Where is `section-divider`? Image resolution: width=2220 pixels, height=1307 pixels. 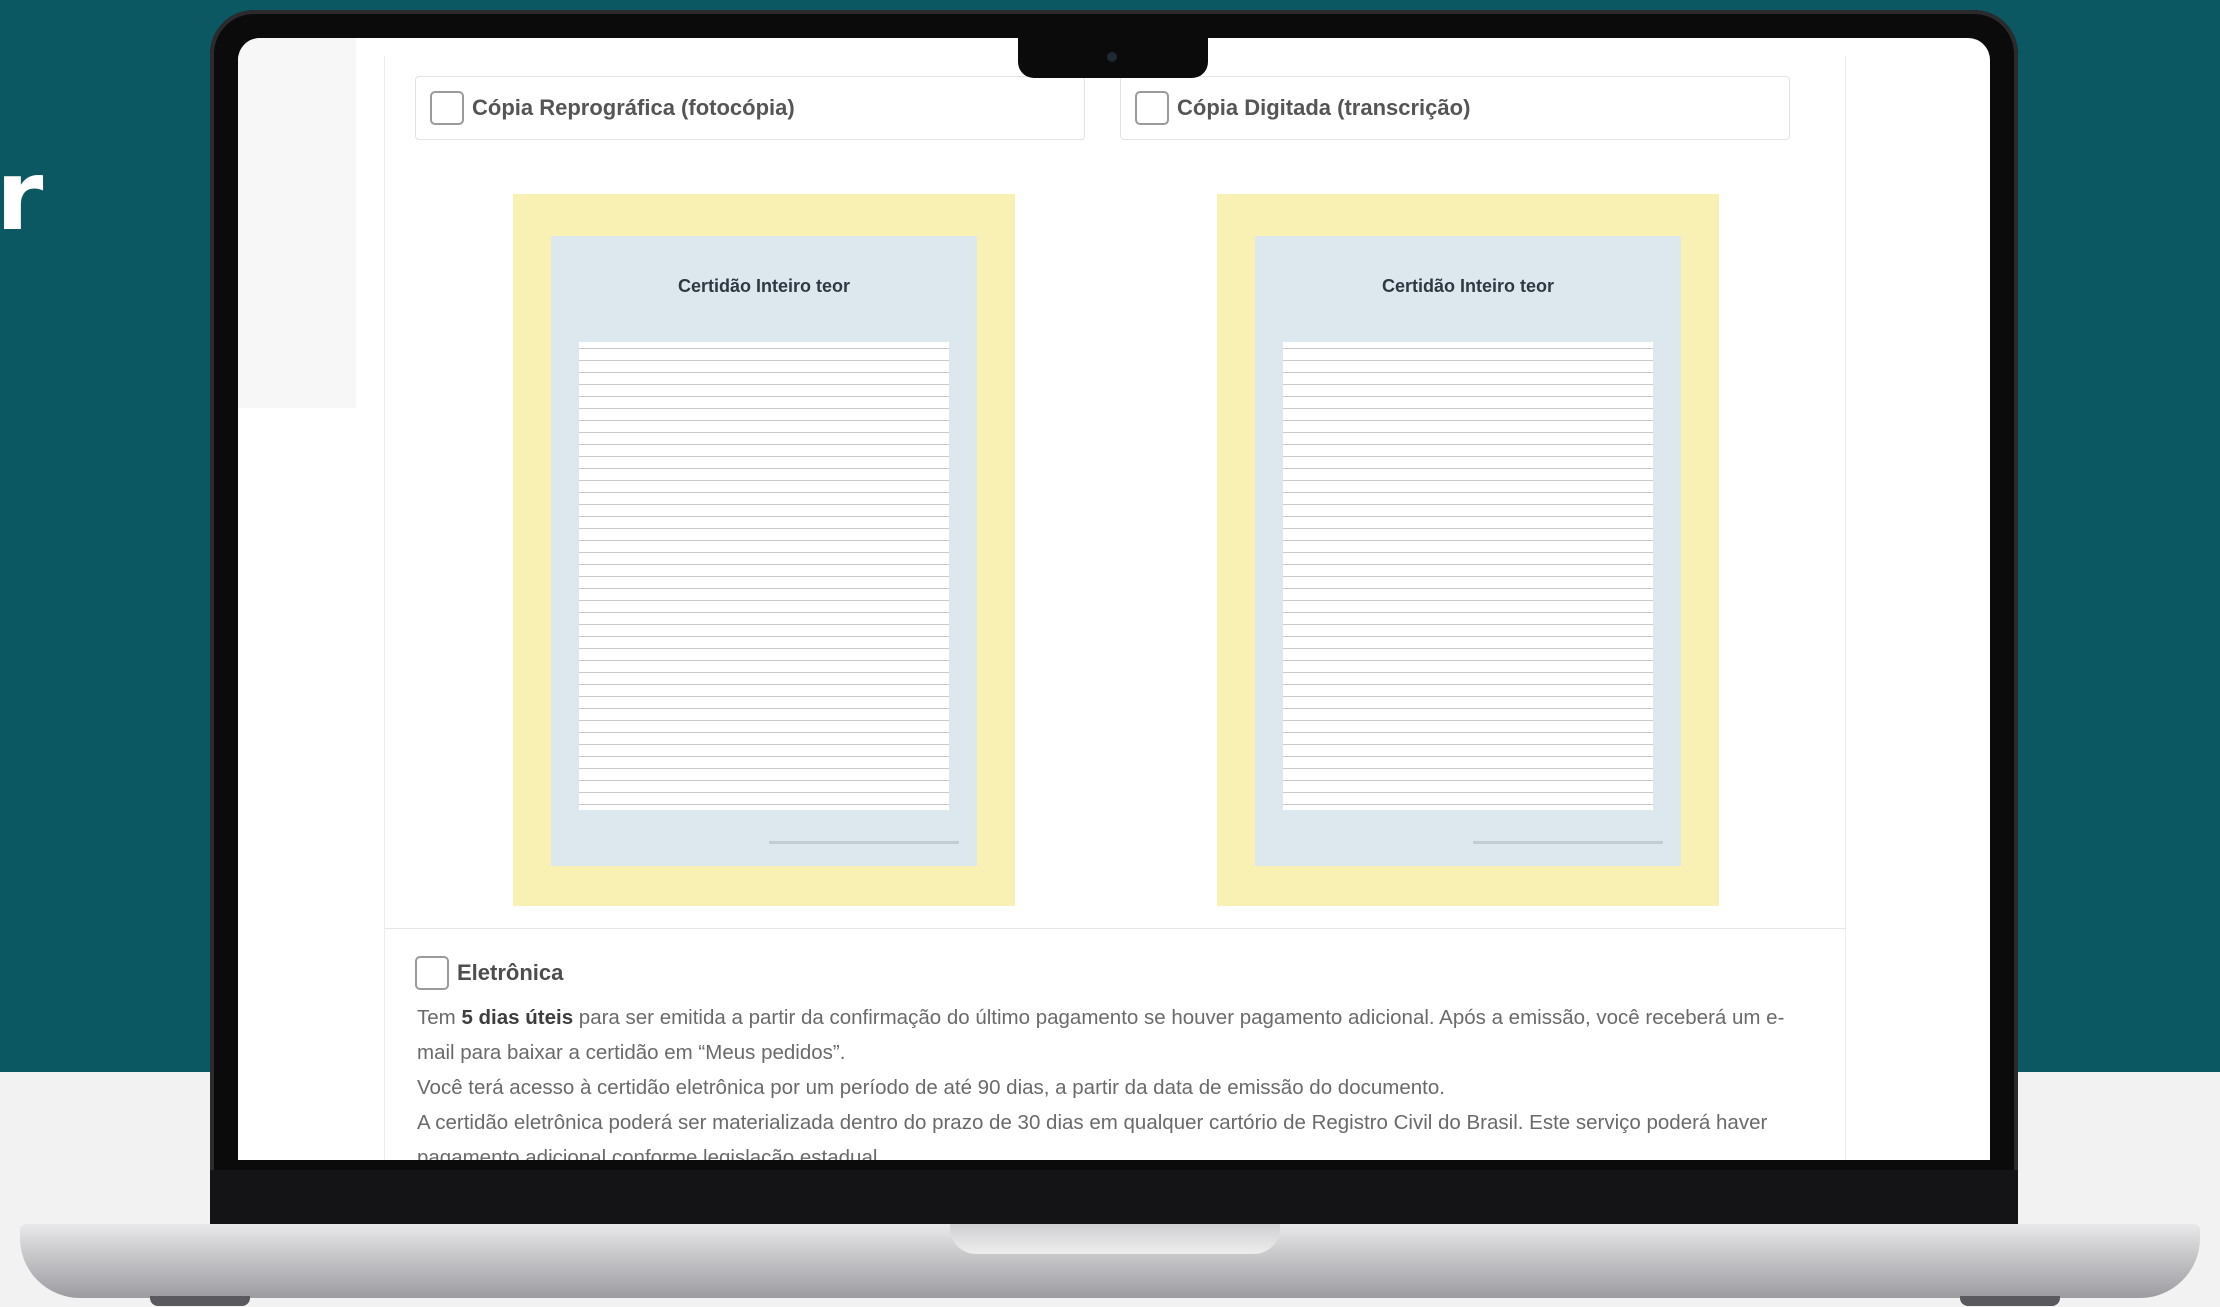
section-divider is located at coordinates (1115, 928).